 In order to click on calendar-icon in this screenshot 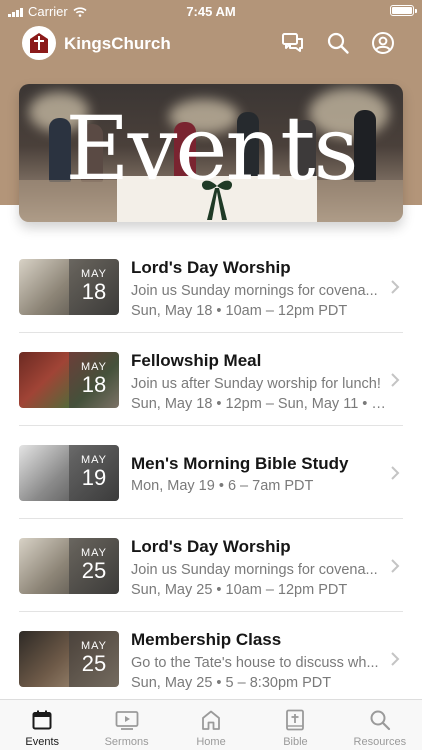, I will do `click(42, 720)`.